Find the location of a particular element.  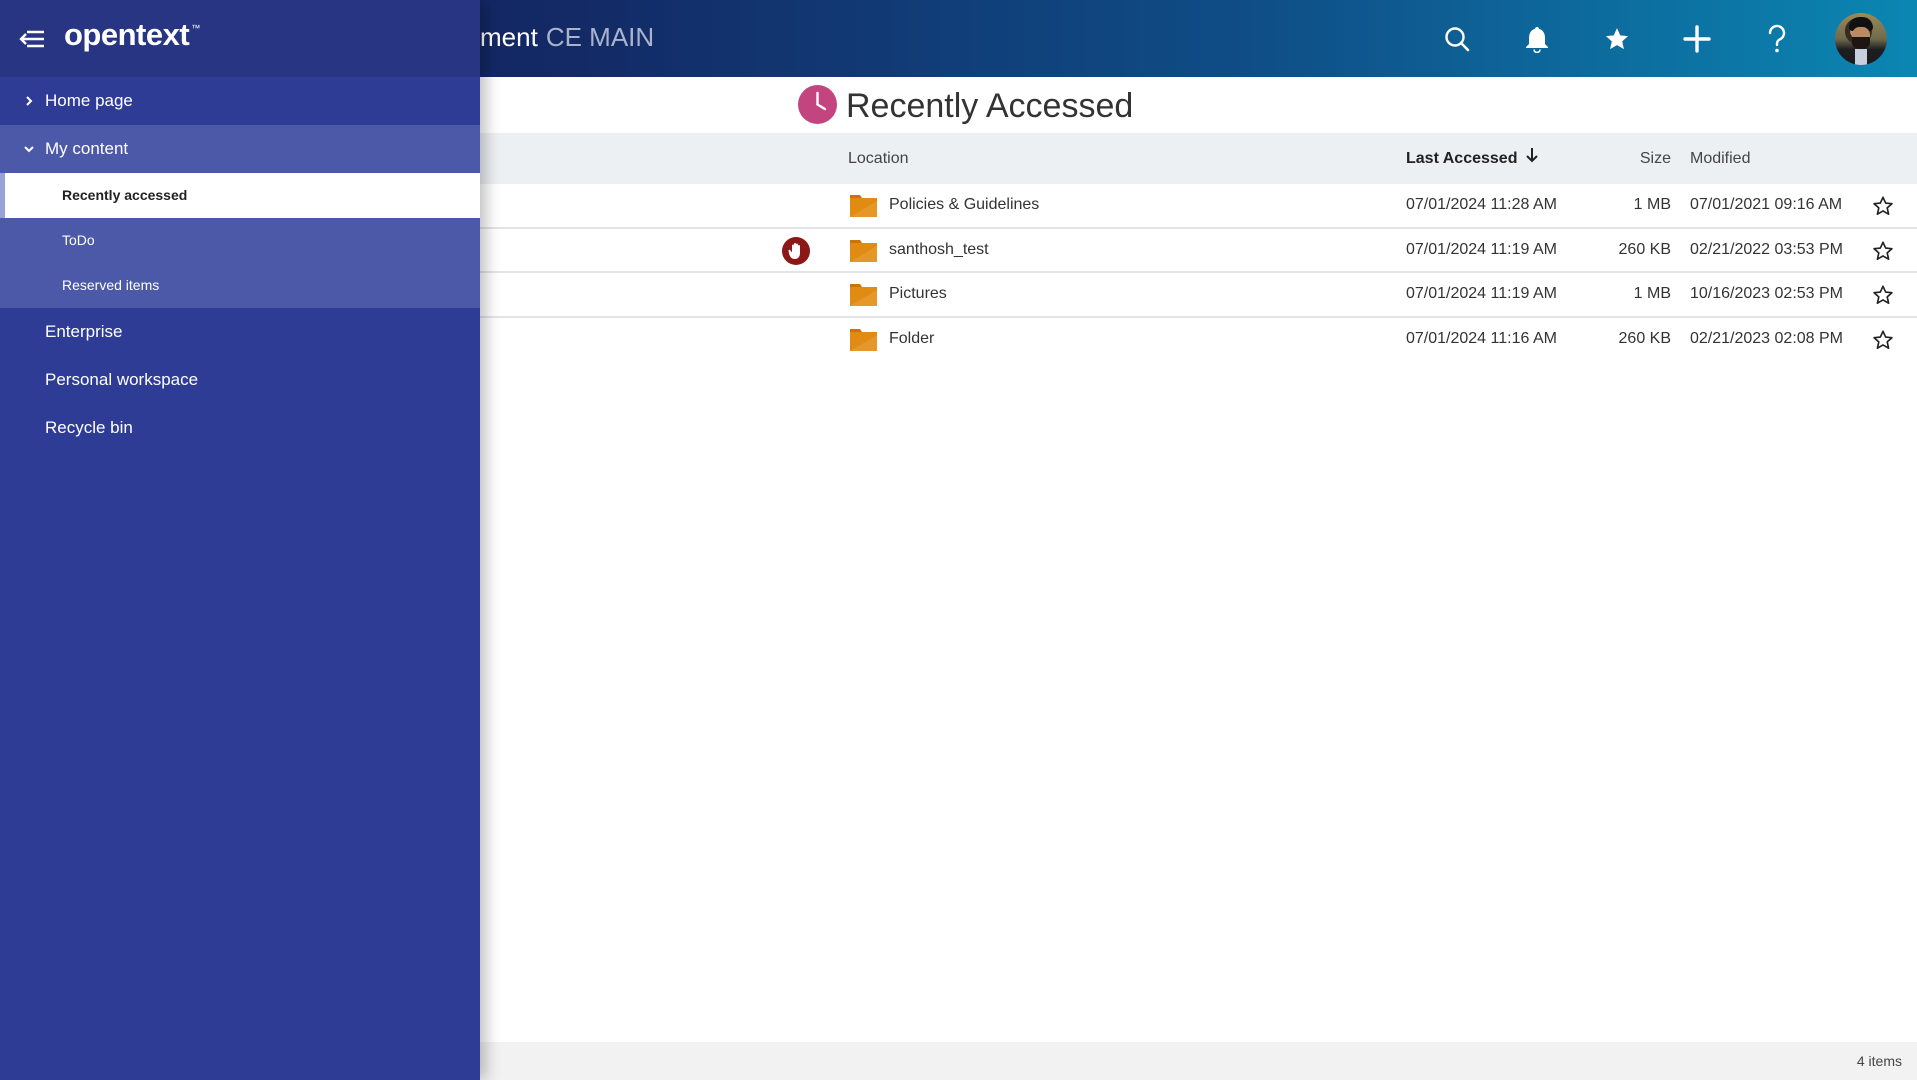

sidebar-item-label: Recycle bin is located at coordinates (89, 427).